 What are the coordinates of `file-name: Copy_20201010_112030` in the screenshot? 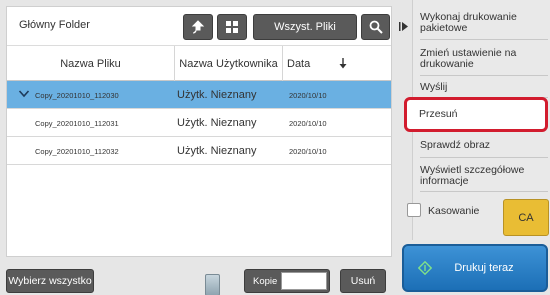 It's located at (77, 95).